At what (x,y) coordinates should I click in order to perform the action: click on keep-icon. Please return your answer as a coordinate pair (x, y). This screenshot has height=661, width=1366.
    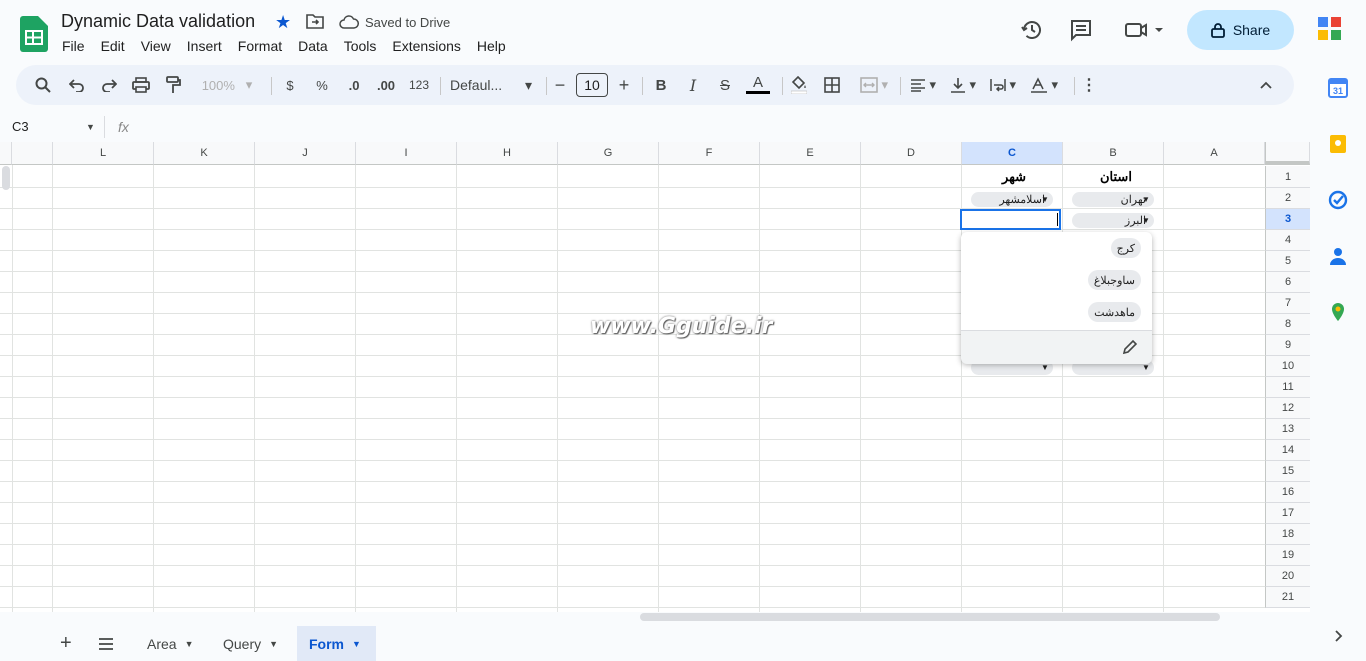
    Looking at the image, I should click on (1338, 144).